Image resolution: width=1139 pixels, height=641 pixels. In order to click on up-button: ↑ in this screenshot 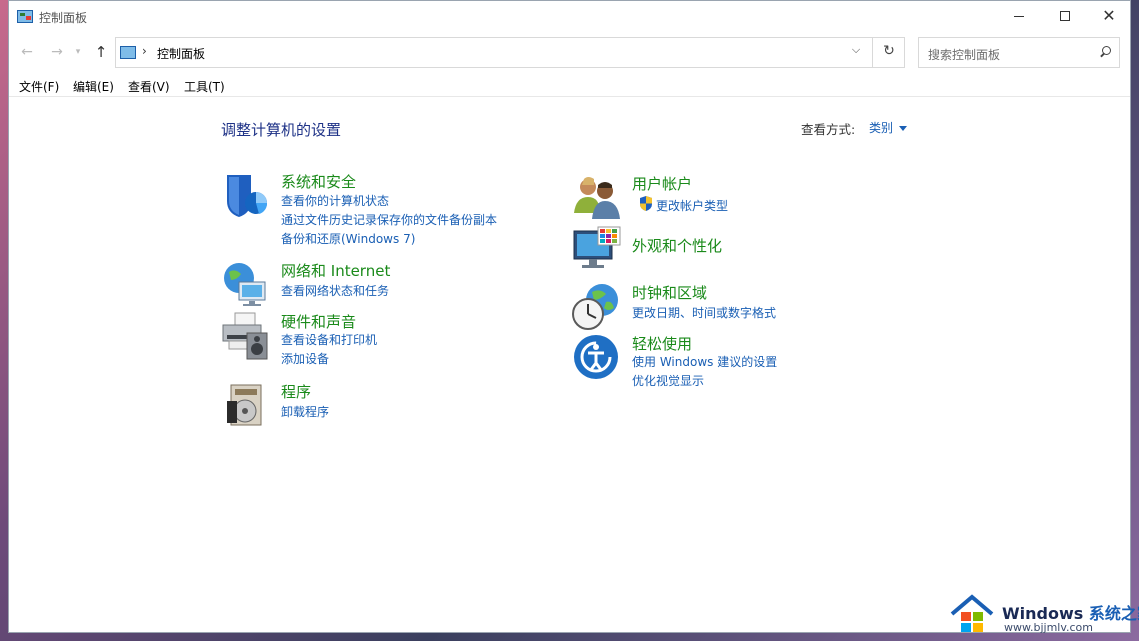, I will do `click(101, 52)`.